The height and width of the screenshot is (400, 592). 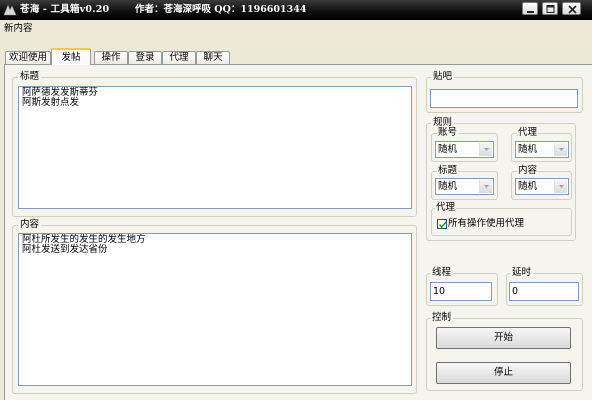 I want to click on minimize-icon, so click(x=530, y=12).